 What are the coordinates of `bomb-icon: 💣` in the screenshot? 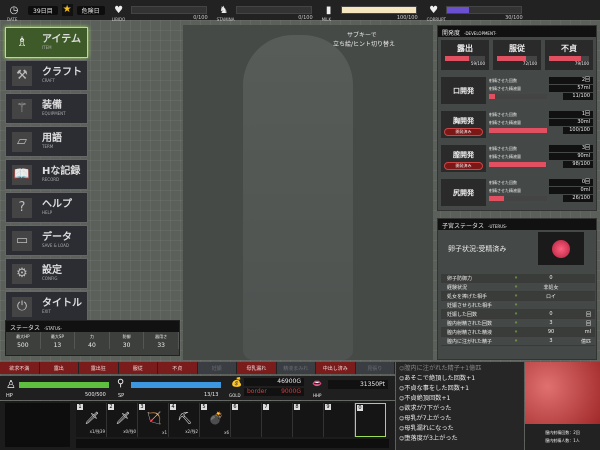 It's located at (216, 418).